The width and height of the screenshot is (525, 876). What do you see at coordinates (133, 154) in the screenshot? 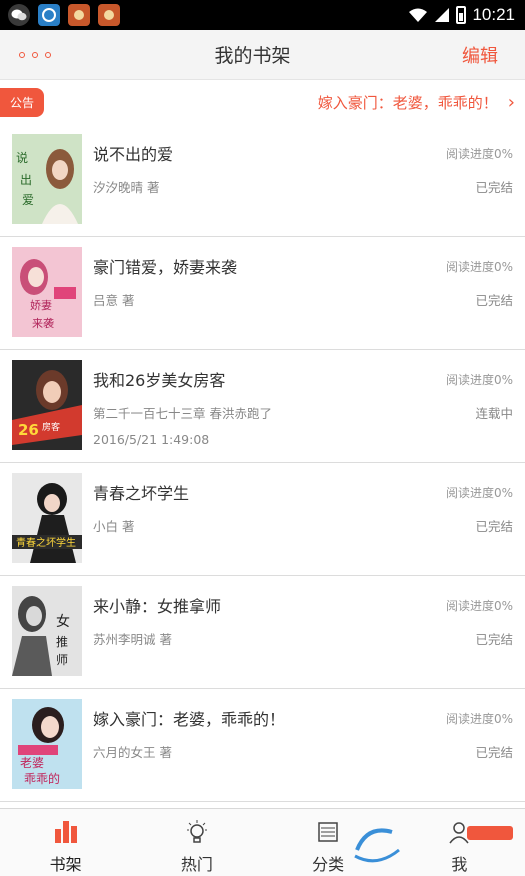
I see `book-title: 说不出的爱` at bounding box center [133, 154].